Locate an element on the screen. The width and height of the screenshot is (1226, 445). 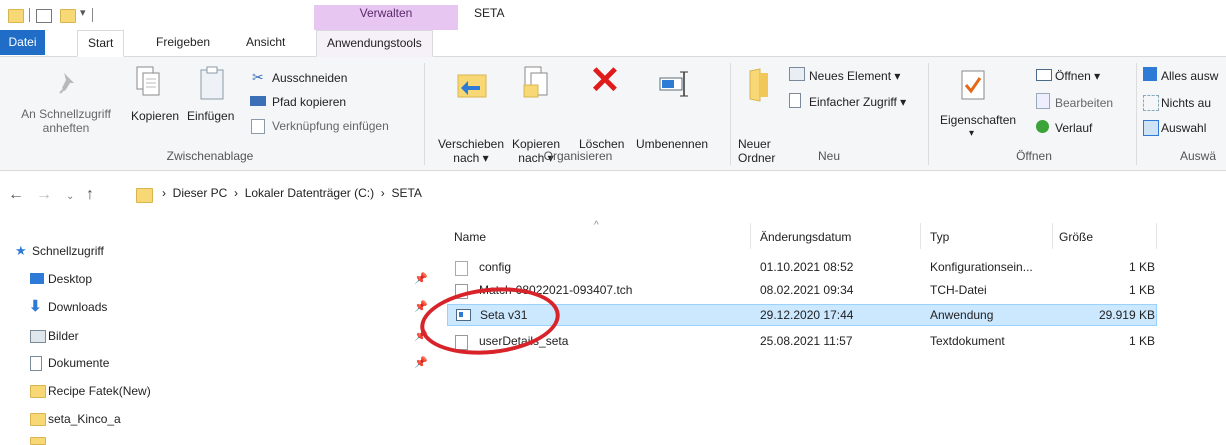
qa-dropdown-icon: ▾ is located at coordinates (83, 12).